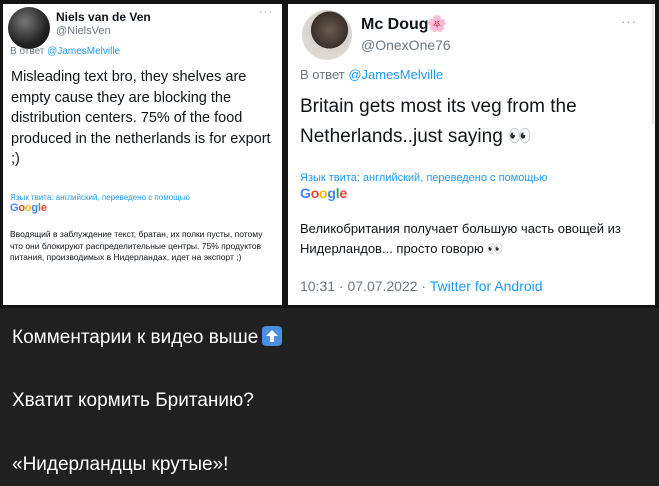  I want to click on caption-text: Комментарии к видео выше, so click(135, 337).